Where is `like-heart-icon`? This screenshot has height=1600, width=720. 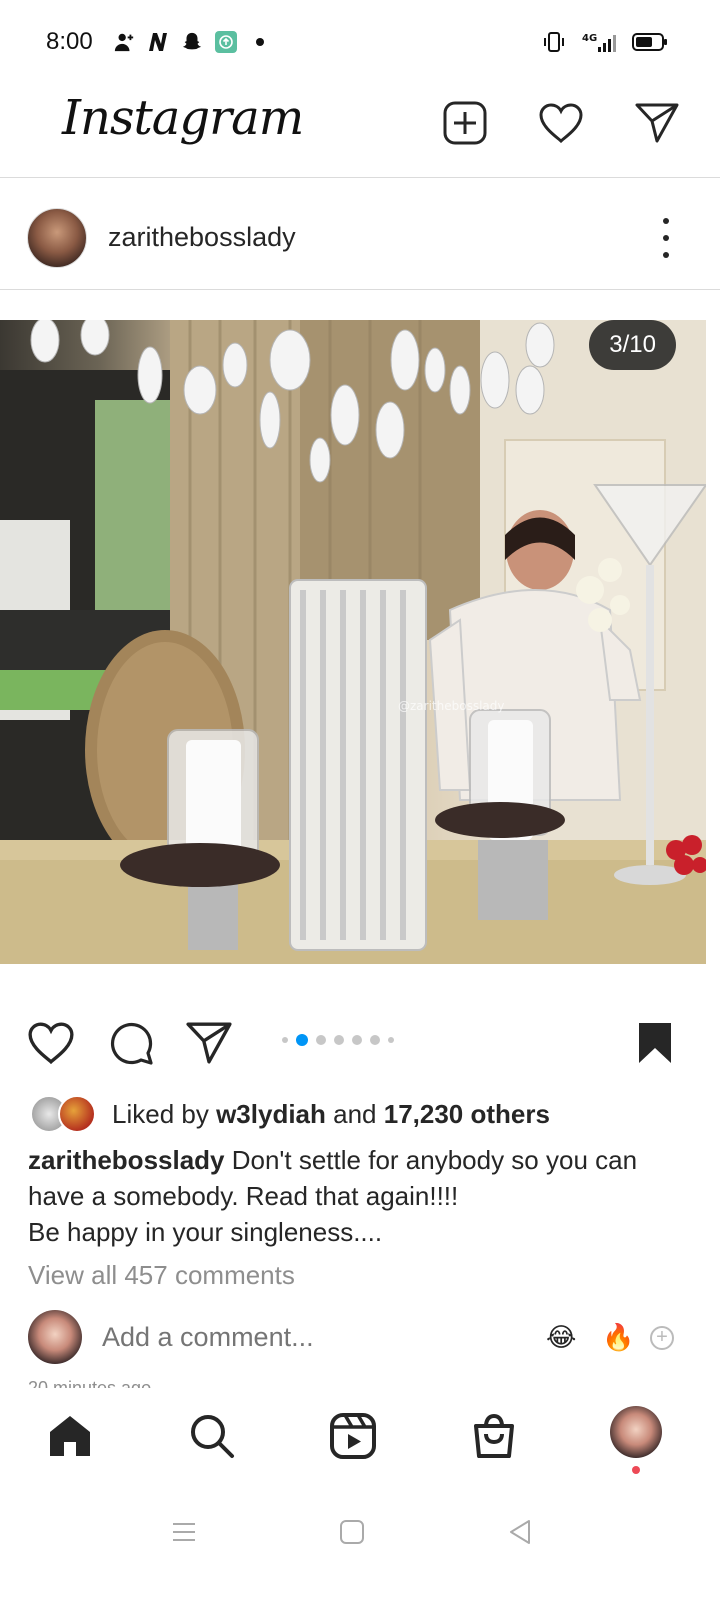
like-heart-icon is located at coordinates (51, 1043).